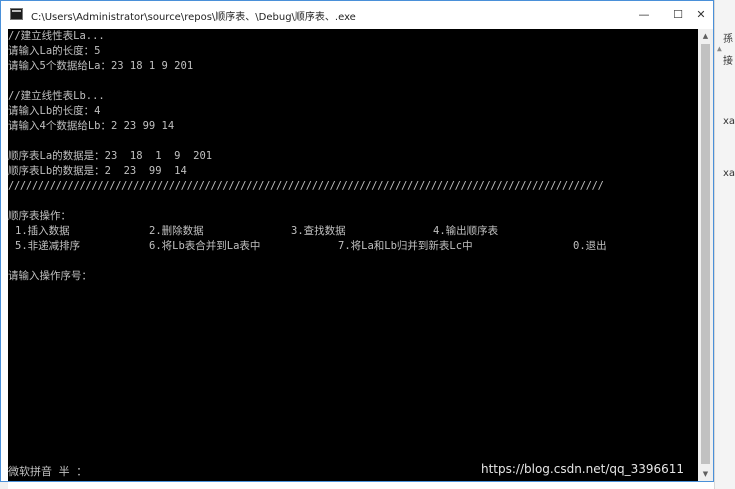 The height and width of the screenshot is (489, 735). I want to click on menu-option-search: 3.查找数据, so click(318, 231).